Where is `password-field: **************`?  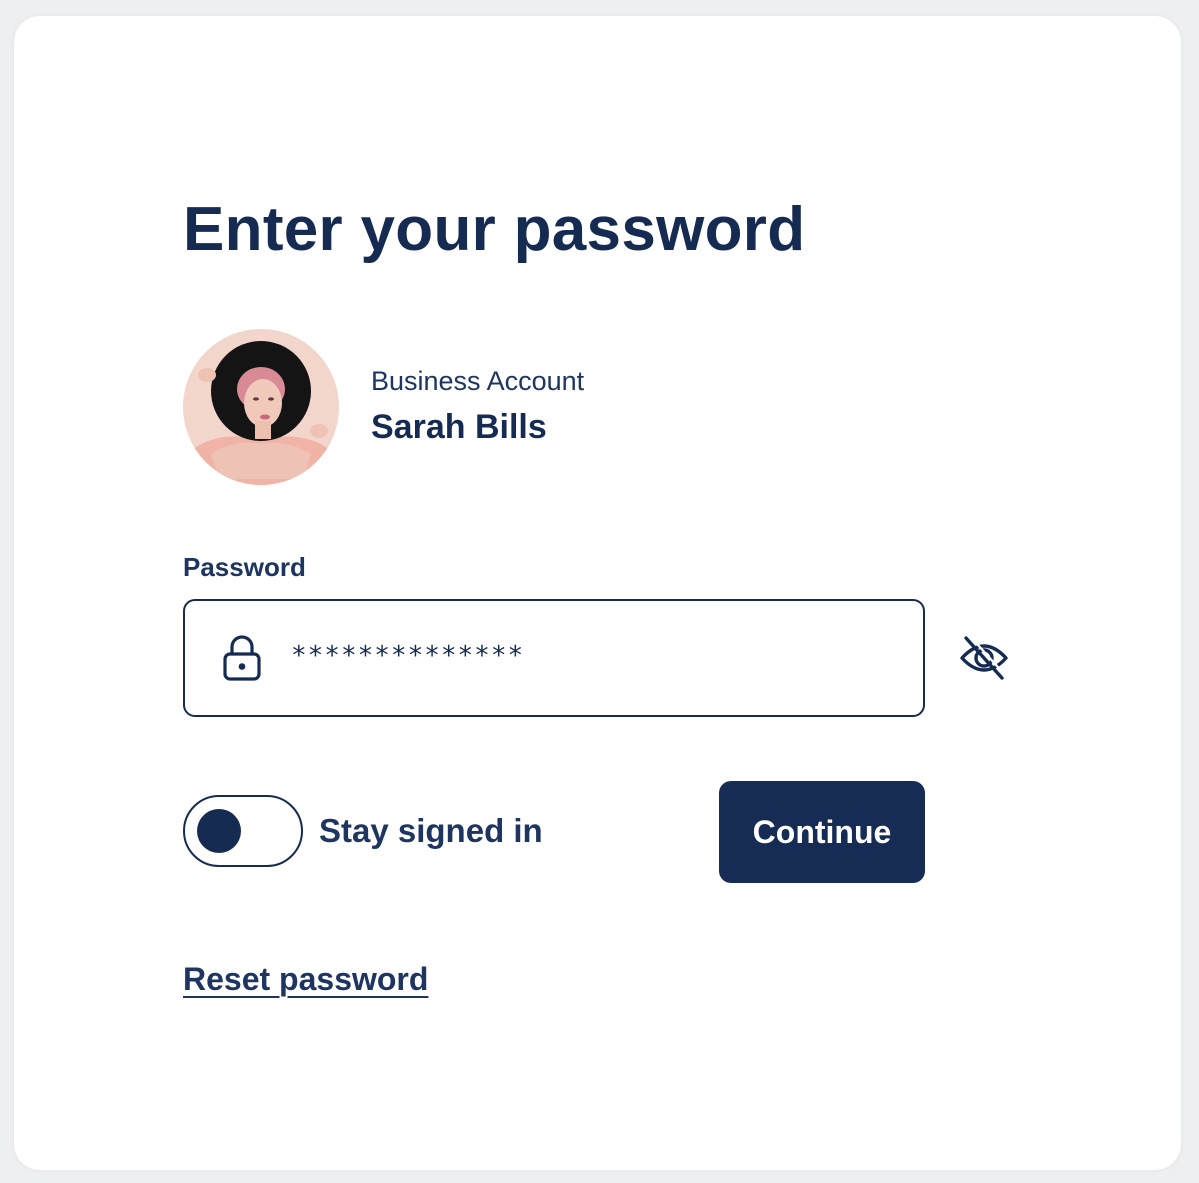 password-field: ************** is located at coordinates (554, 658).